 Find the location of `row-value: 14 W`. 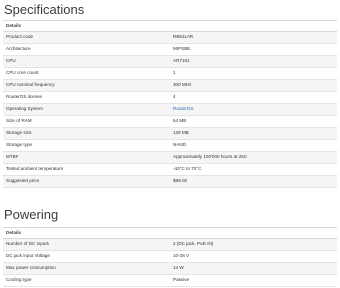

row-value: 14 W is located at coordinates (253, 268).